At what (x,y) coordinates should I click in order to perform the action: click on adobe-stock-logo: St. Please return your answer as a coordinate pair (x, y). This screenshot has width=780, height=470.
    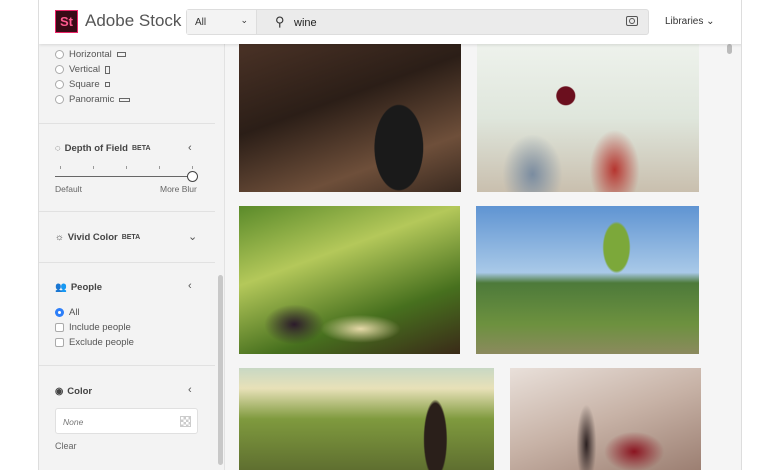
    Looking at the image, I should click on (66, 21).